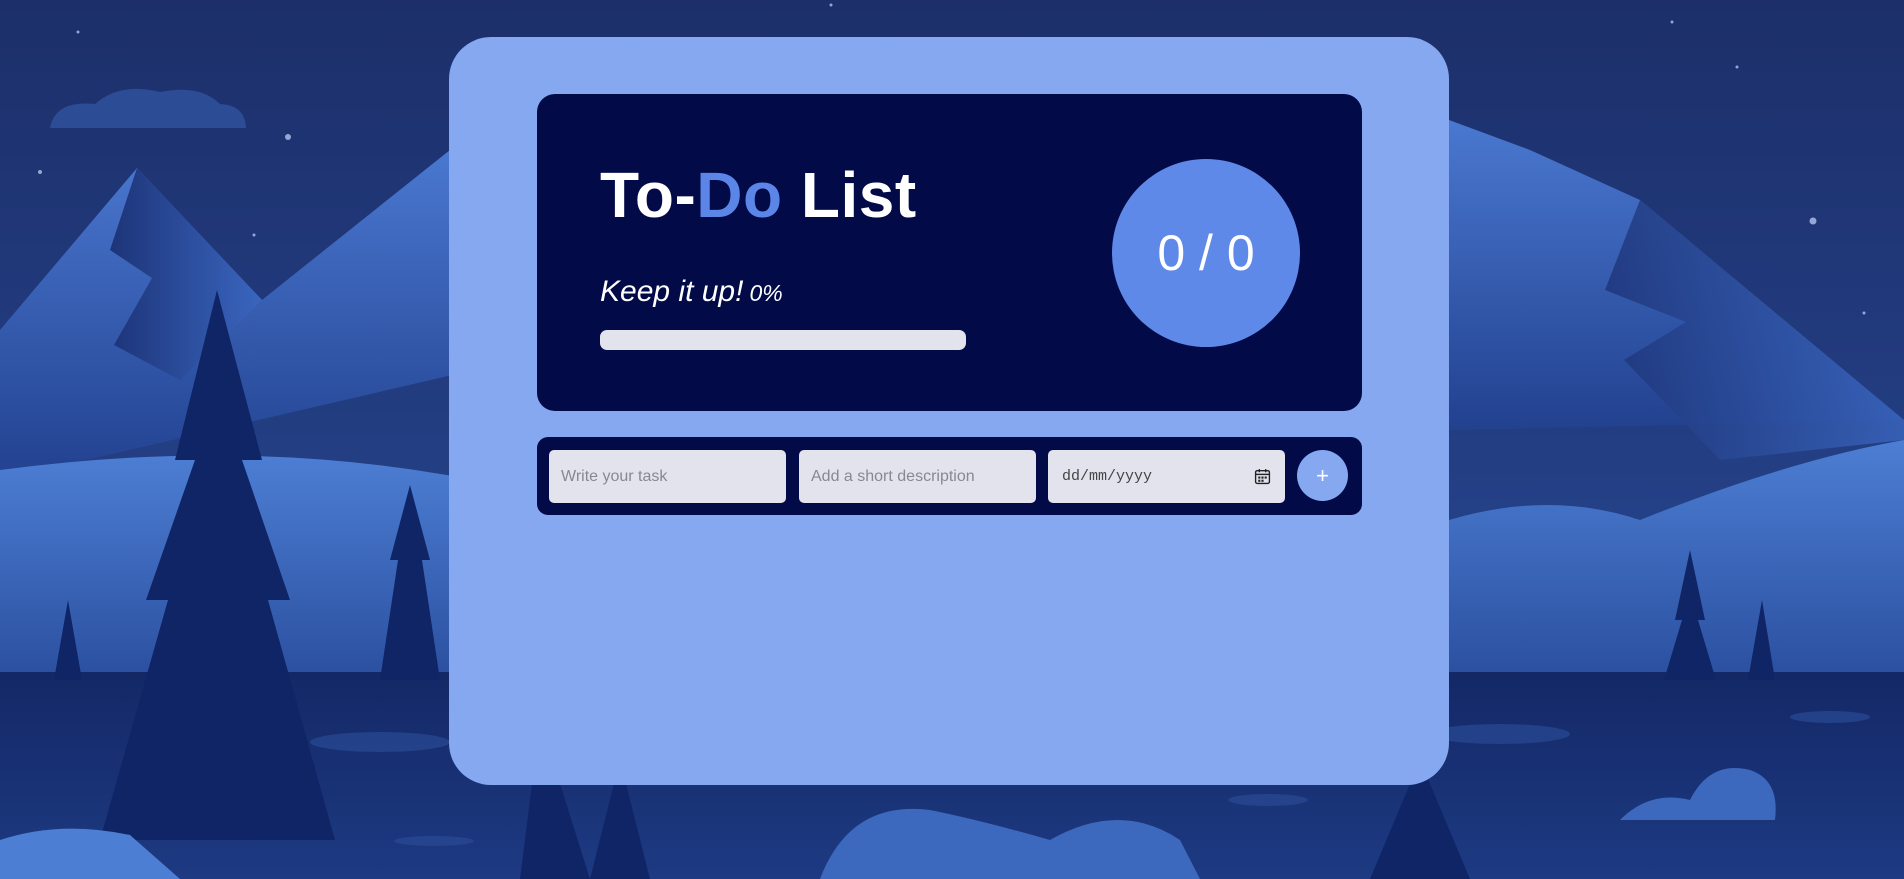 The image size is (1904, 879). Describe the element at coordinates (739, 195) in the screenshot. I see `title-accent: Do` at that location.